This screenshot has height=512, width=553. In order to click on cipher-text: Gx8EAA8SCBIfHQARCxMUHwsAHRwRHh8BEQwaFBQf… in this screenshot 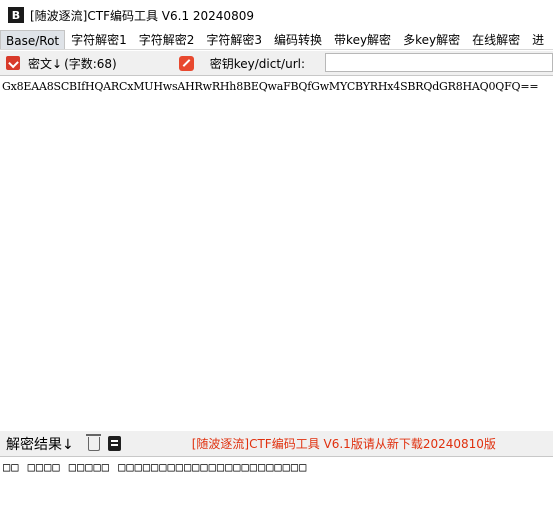, I will do `click(270, 86)`.